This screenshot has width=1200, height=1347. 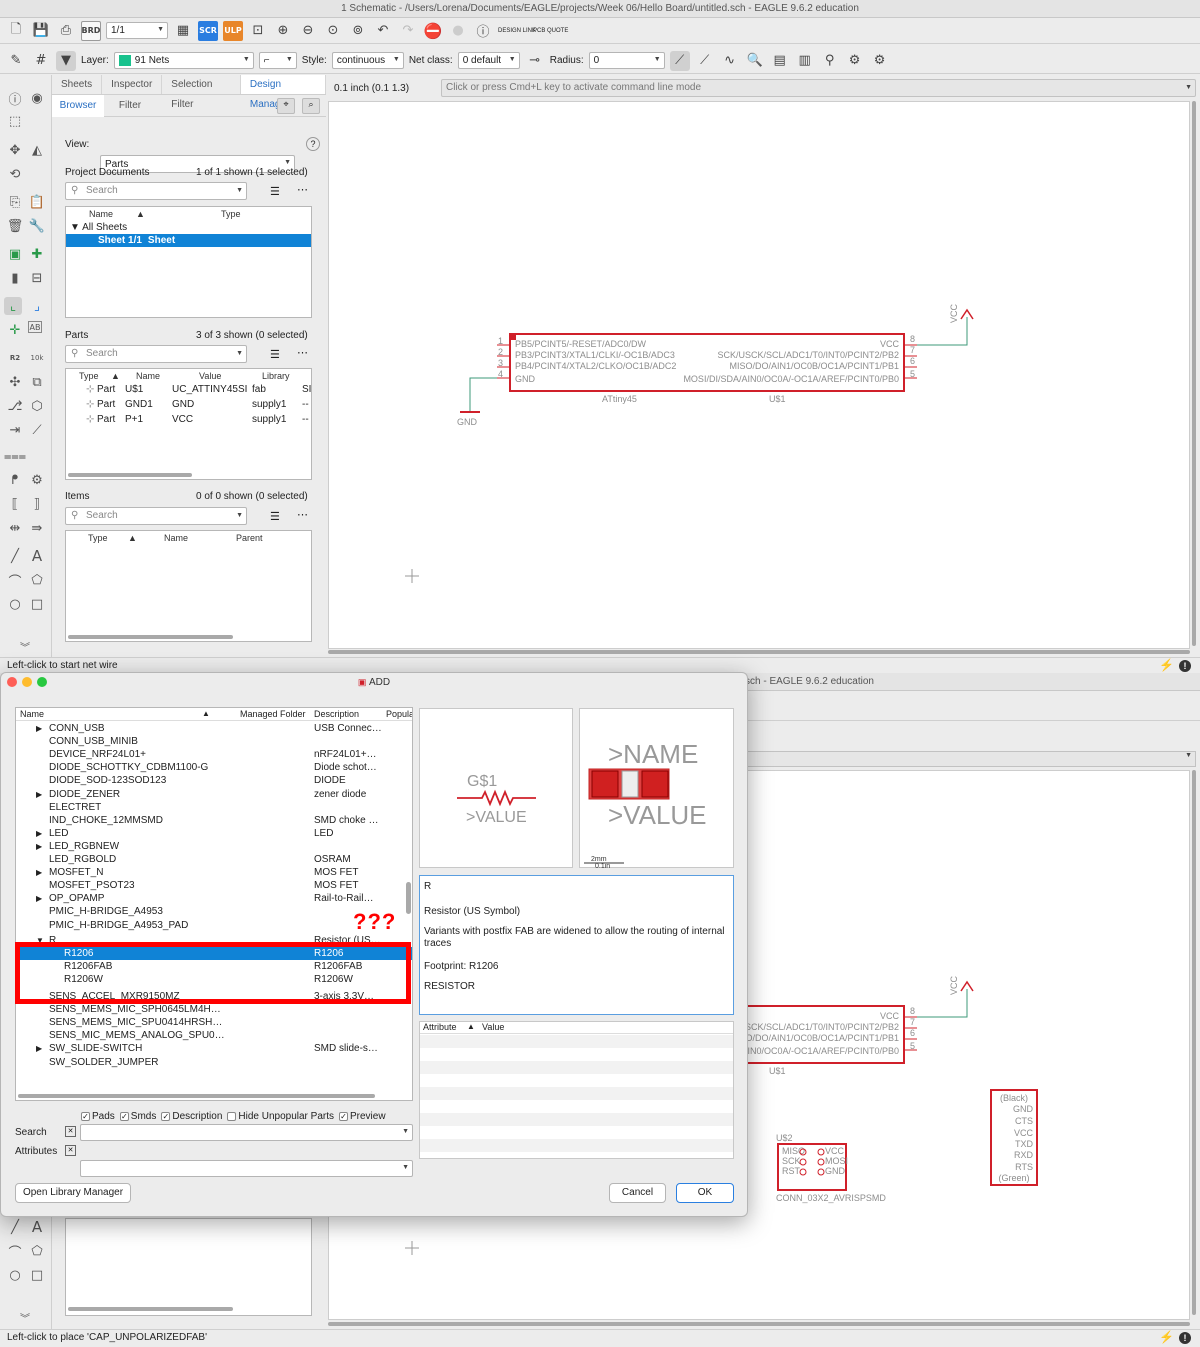 I want to click on redo-icon: ↷, so click(x=408, y=31).